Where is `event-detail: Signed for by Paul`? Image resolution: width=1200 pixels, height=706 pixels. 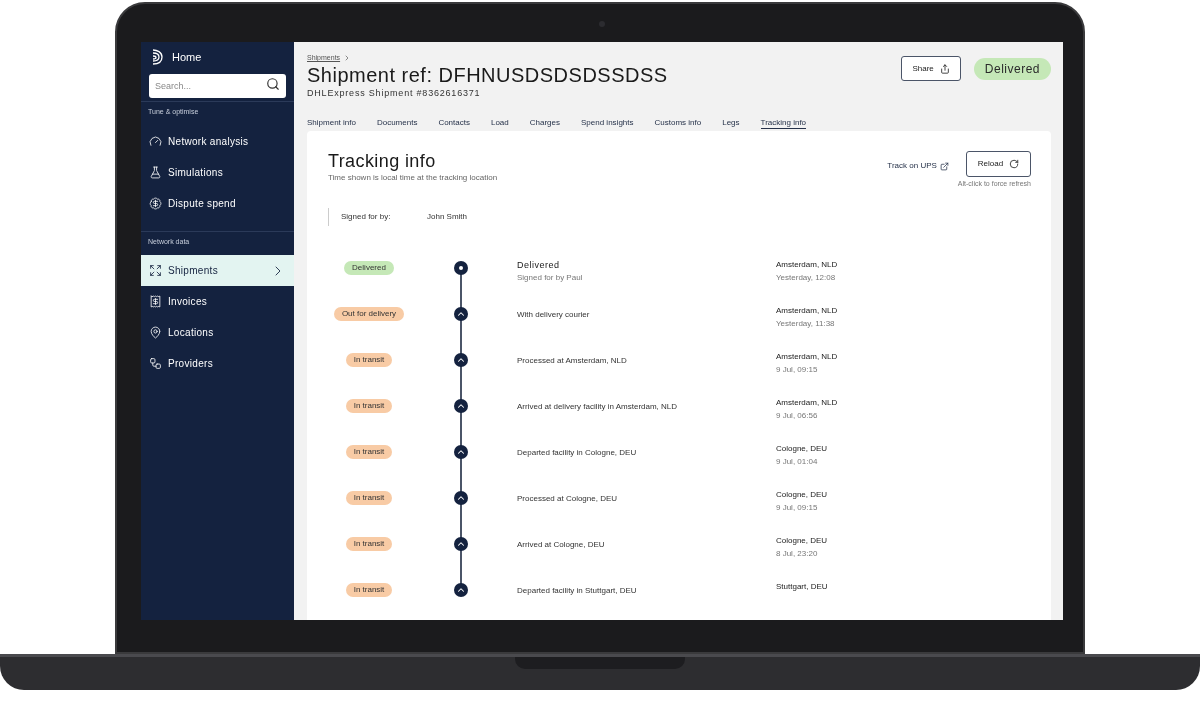
event-detail: Signed for by Paul is located at coordinates (550, 278).